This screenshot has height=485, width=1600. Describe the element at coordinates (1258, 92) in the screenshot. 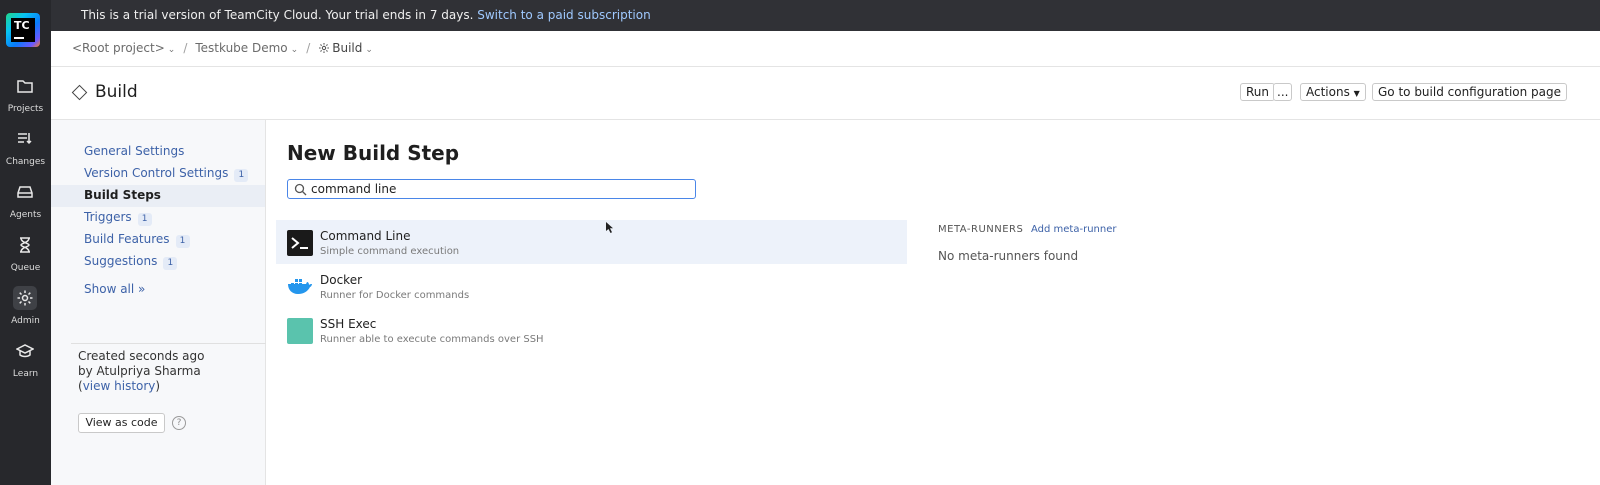

I see `run-button: Run` at that location.